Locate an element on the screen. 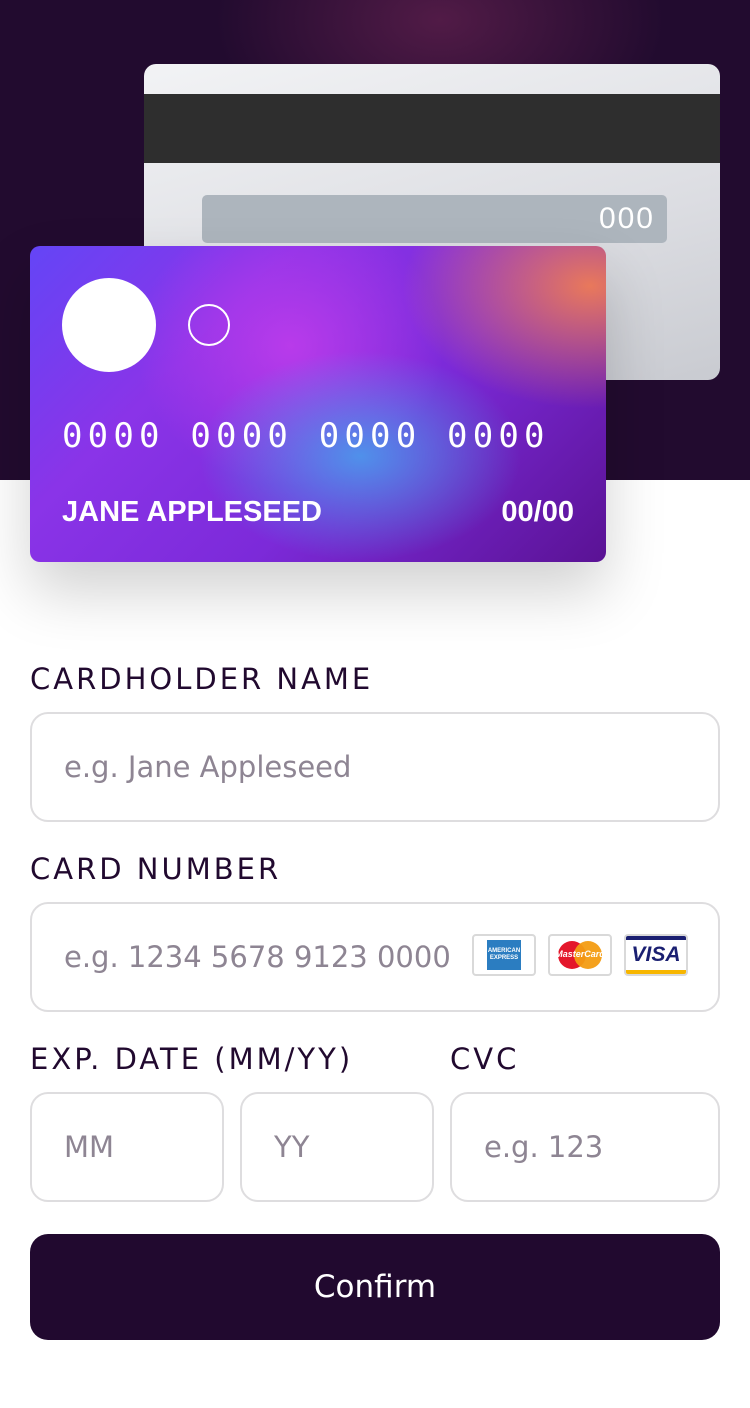 The image size is (750, 1408). card-number-field: AMERICAN EXPRESS MasterCard VISA is located at coordinates (375, 957).